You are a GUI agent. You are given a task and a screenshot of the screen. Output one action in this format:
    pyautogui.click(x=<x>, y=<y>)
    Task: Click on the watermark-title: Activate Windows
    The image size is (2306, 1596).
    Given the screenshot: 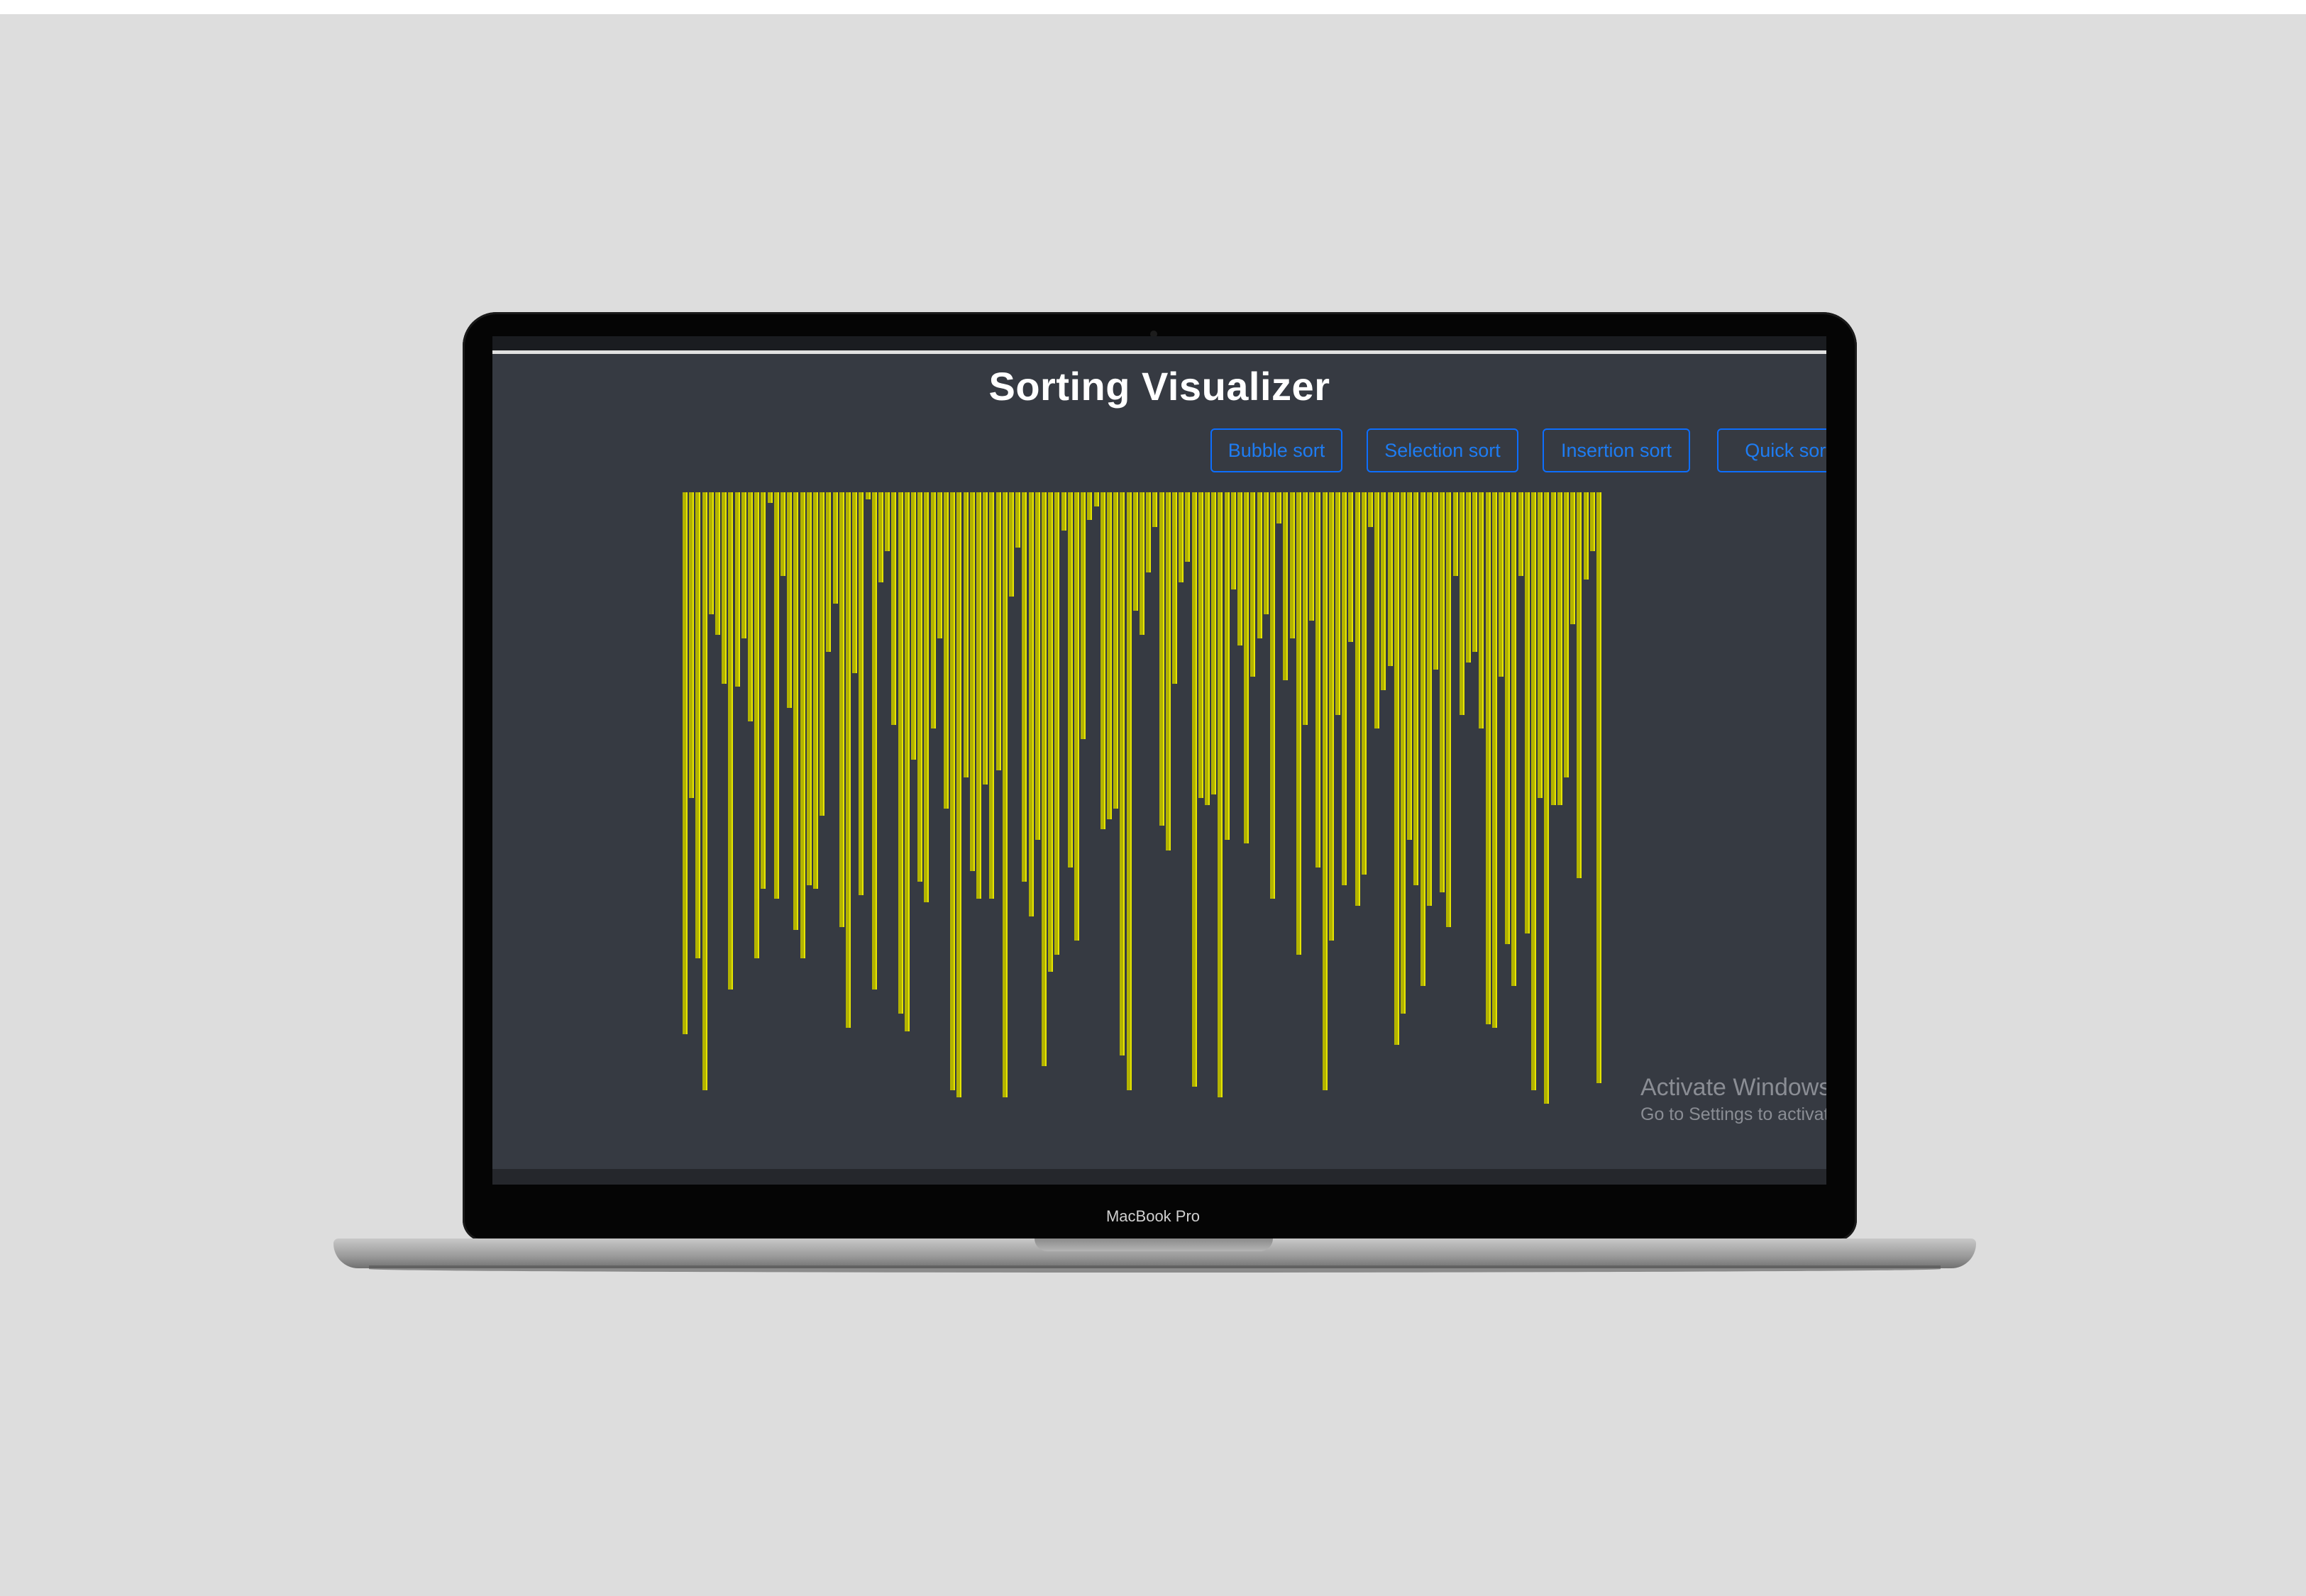 What is the action you would take?
    pyautogui.click(x=1733, y=1087)
    